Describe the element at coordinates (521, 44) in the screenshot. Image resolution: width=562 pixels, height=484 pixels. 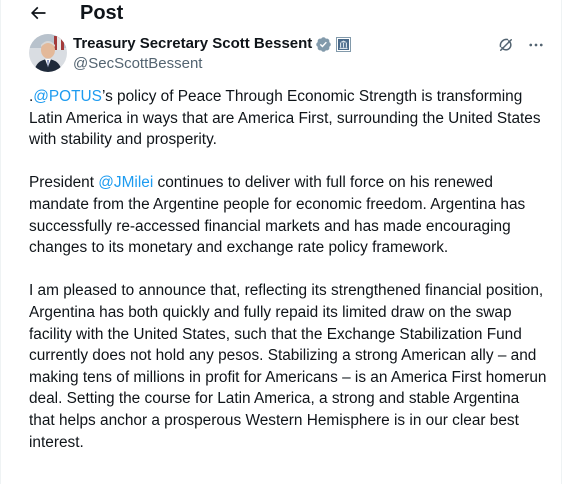
I see `post-actions` at that location.